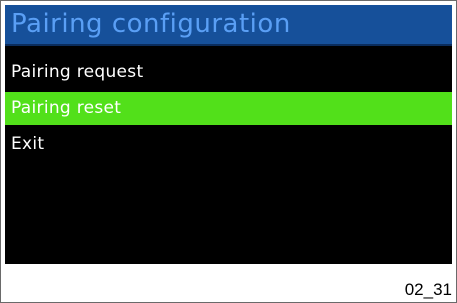 This screenshot has width=457, height=303. I want to click on menu-item-pairing-reset: Pairing reset, so click(228, 108).